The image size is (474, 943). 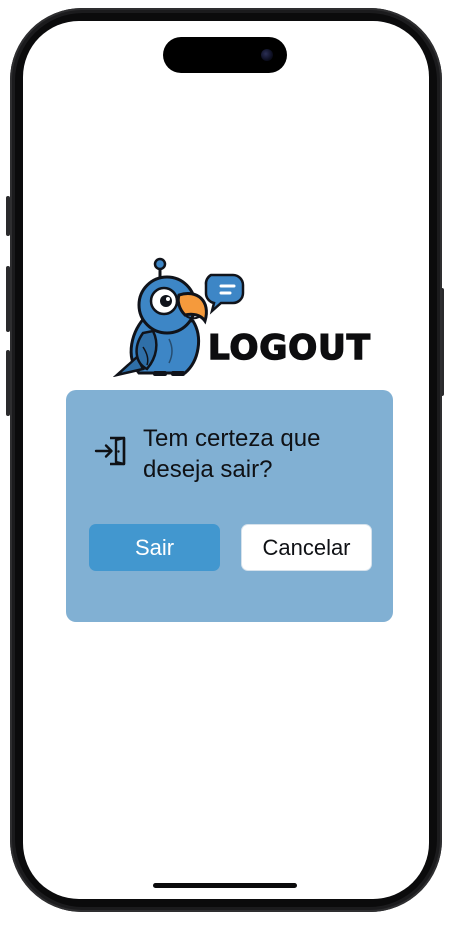 I want to click on confirm-logout-message: Tem certeza que deseja sair?, so click(x=232, y=454).